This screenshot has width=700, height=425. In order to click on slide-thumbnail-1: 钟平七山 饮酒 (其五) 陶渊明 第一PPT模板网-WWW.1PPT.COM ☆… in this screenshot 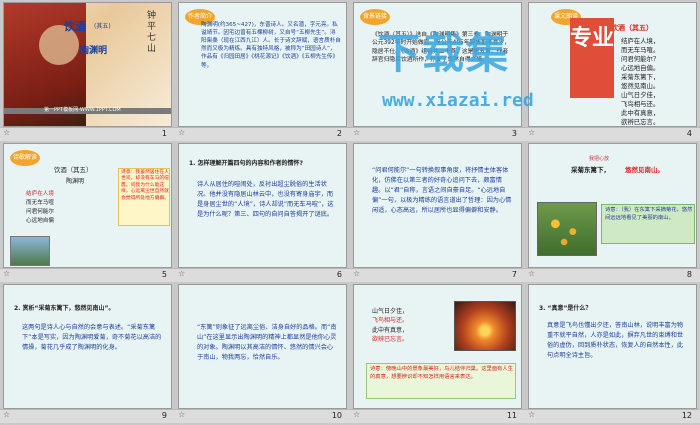, I will do `click(87, 70)`.